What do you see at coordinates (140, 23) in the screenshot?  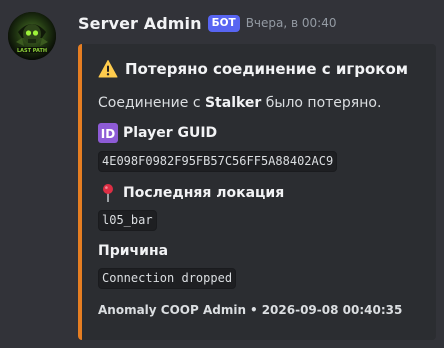 I see `author-name: Server Admin` at bounding box center [140, 23].